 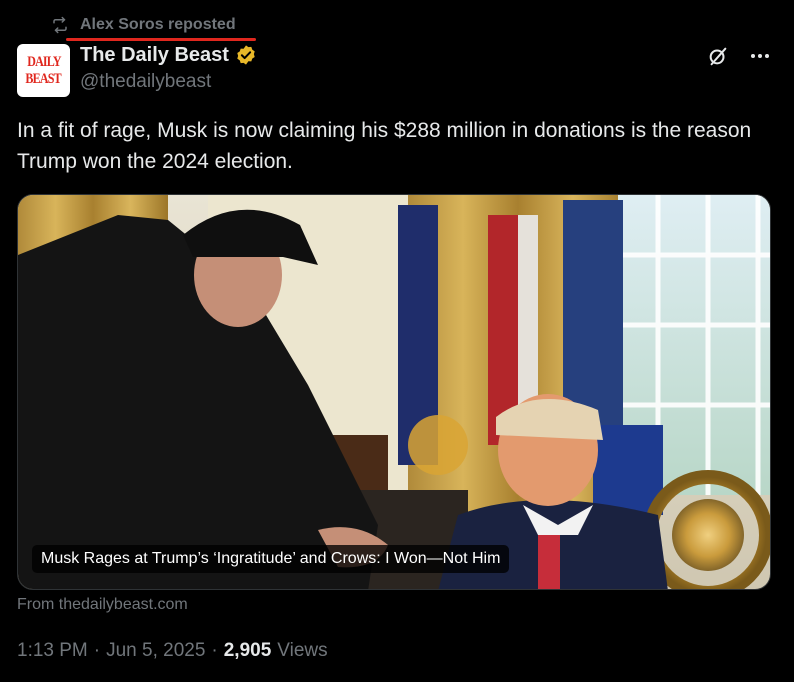 What do you see at coordinates (154, 55) in the screenshot?
I see `author-name: The Daily Beast` at bounding box center [154, 55].